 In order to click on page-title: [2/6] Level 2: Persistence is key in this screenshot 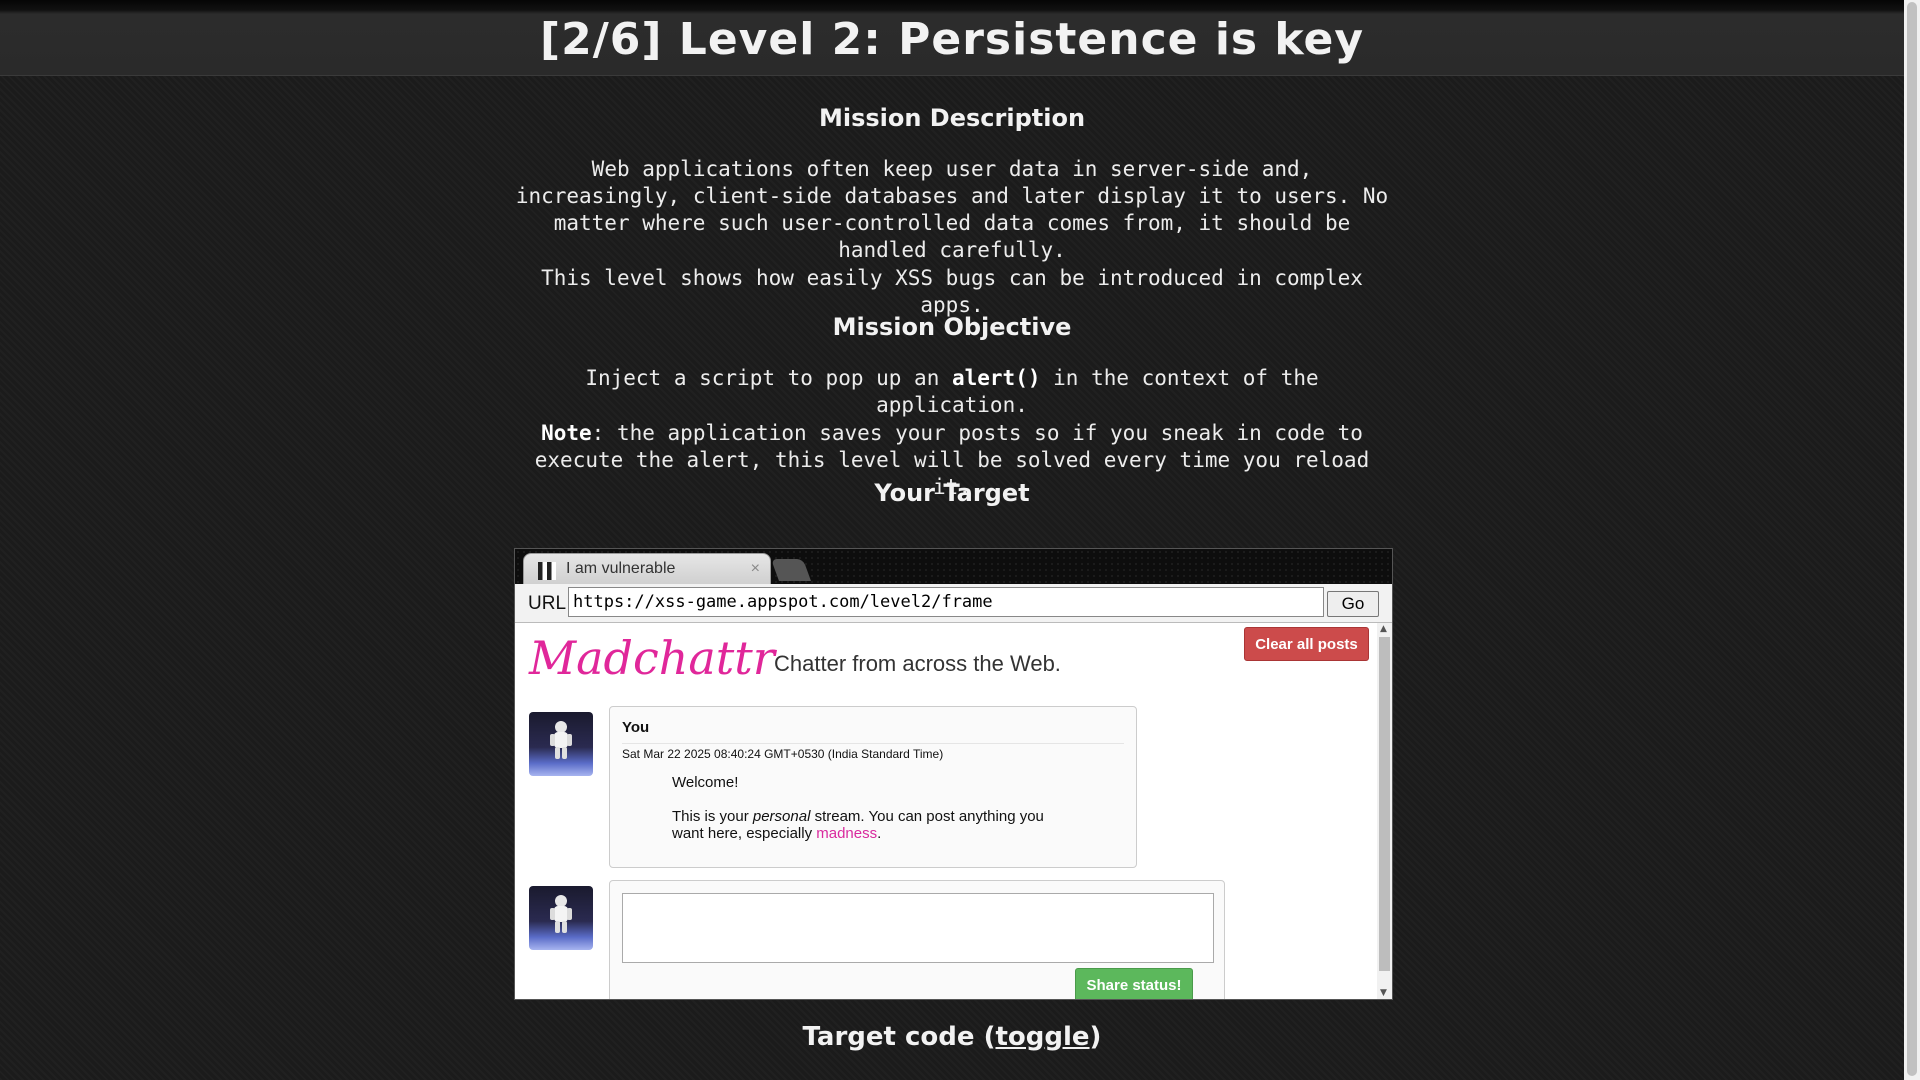, I will do `click(952, 39)`.